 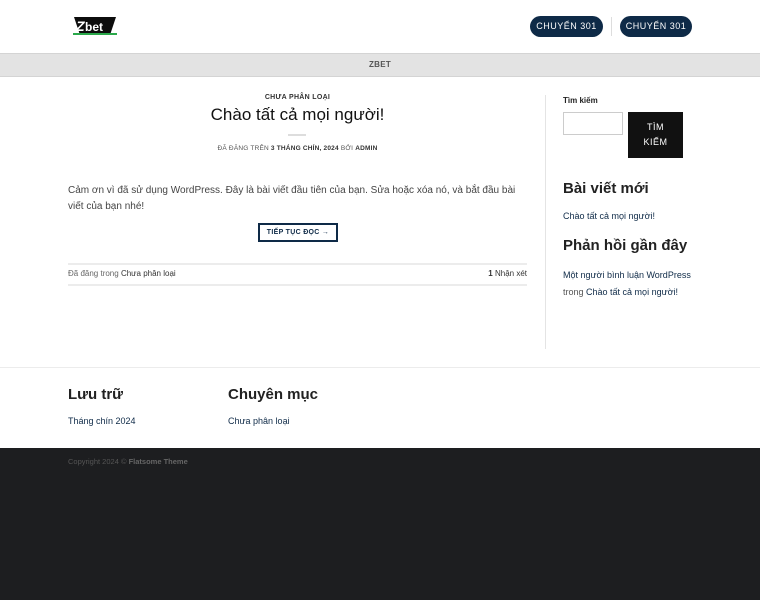 What do you see at coordinates (297, 274) in the screenshot?
I see `post-footer: Đã đăng trong Chưa phân loại 1 Nhận xét` at bounding box center [297, 274].